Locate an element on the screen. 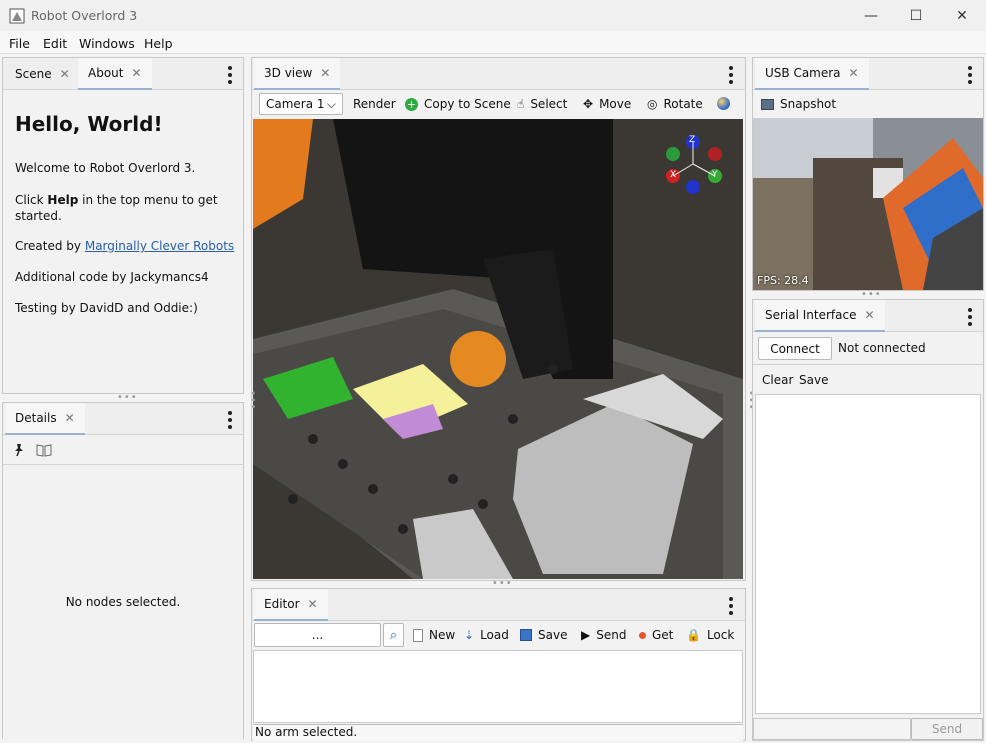 This screenshot has width=986, height=743. rotate-icon: ◎ is located at coordinates (652, 104).